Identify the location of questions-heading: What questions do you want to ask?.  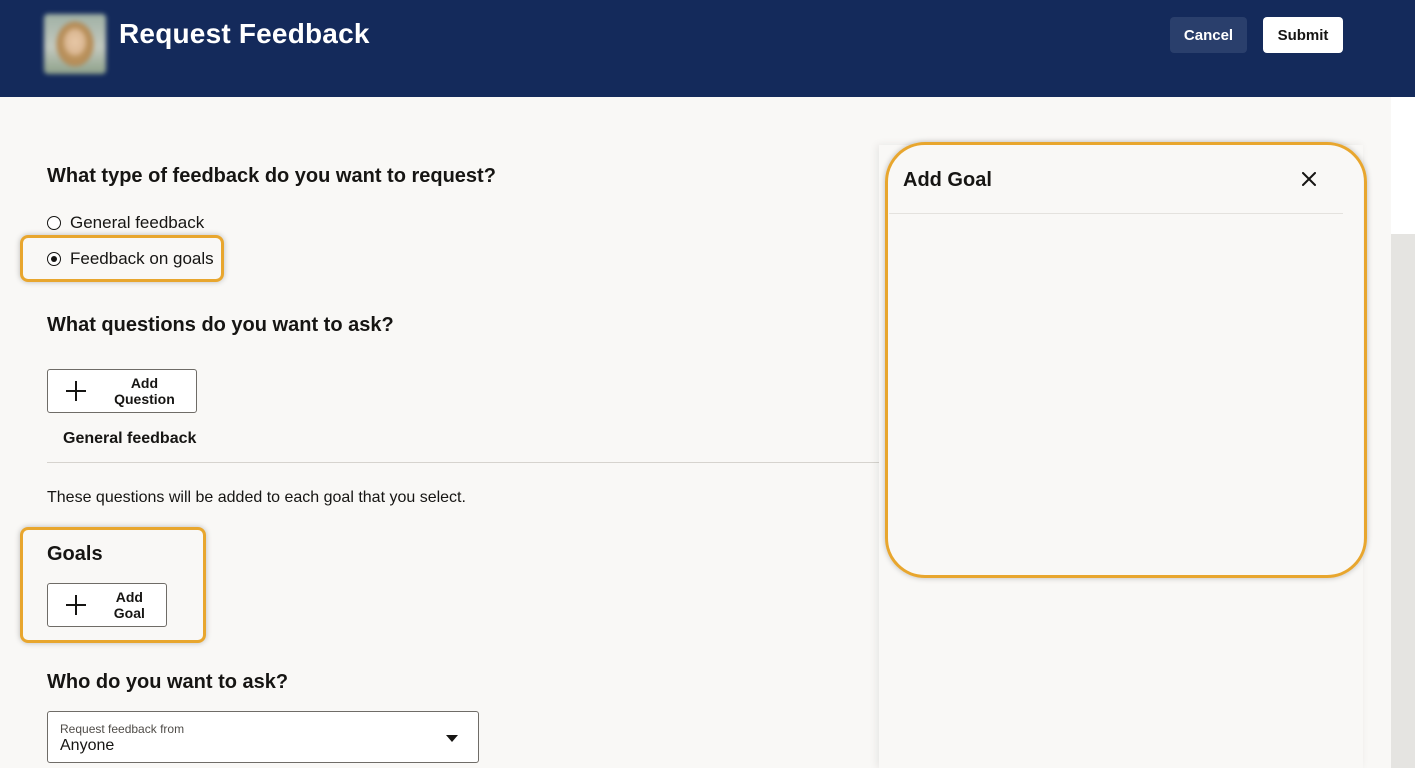
(220, 325).